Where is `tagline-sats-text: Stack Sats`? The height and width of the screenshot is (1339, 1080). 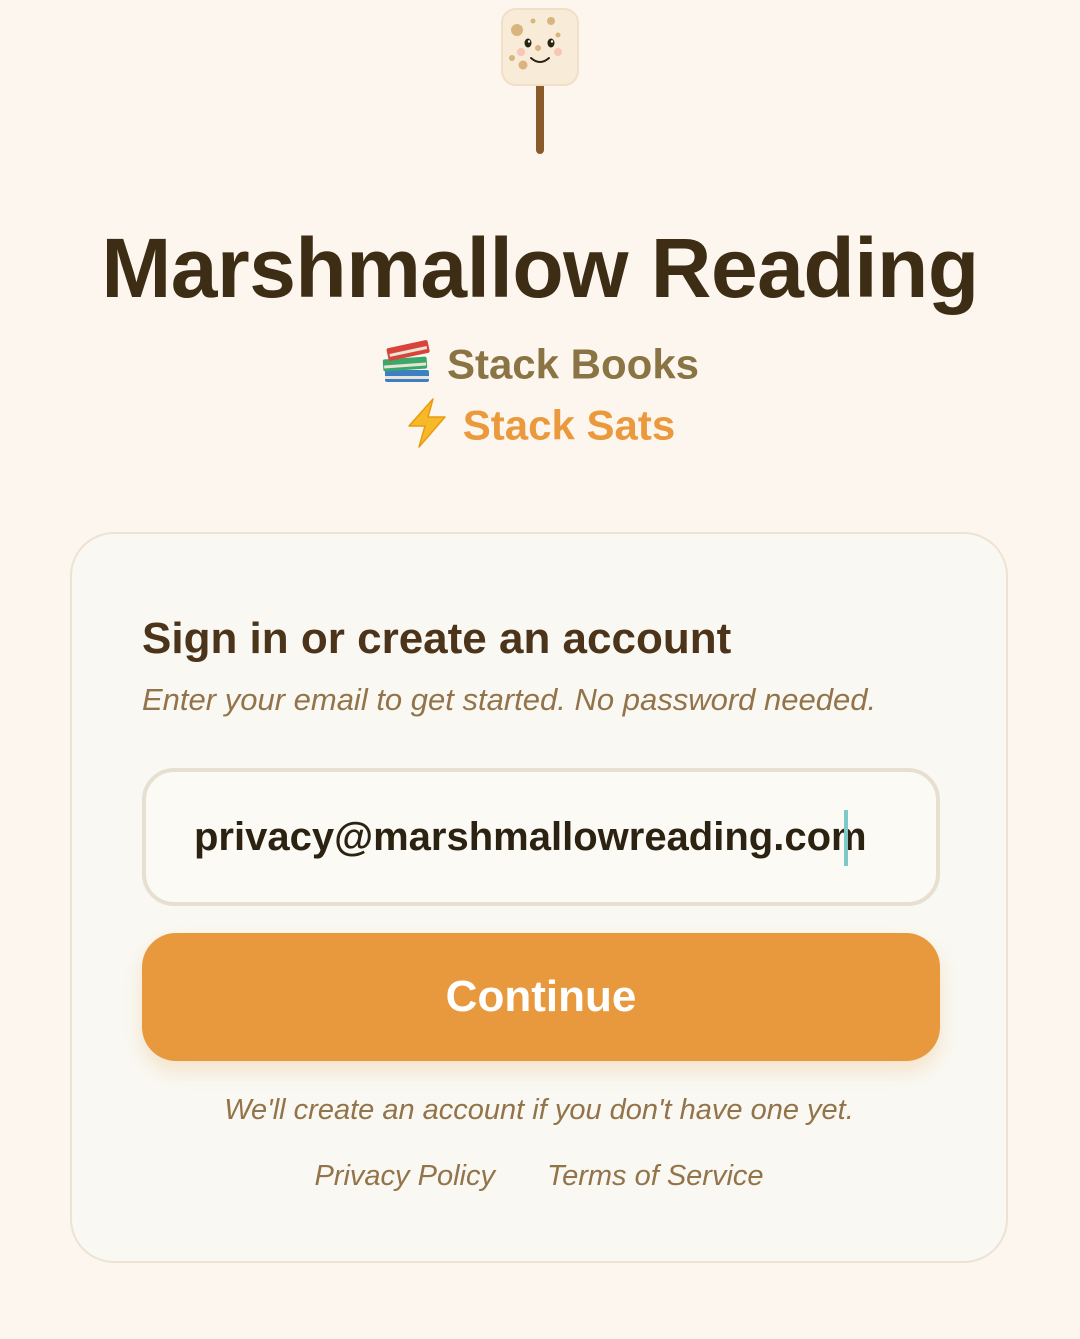
tagline-sats-text: Stack Sats is located at coordinates (569, 425).